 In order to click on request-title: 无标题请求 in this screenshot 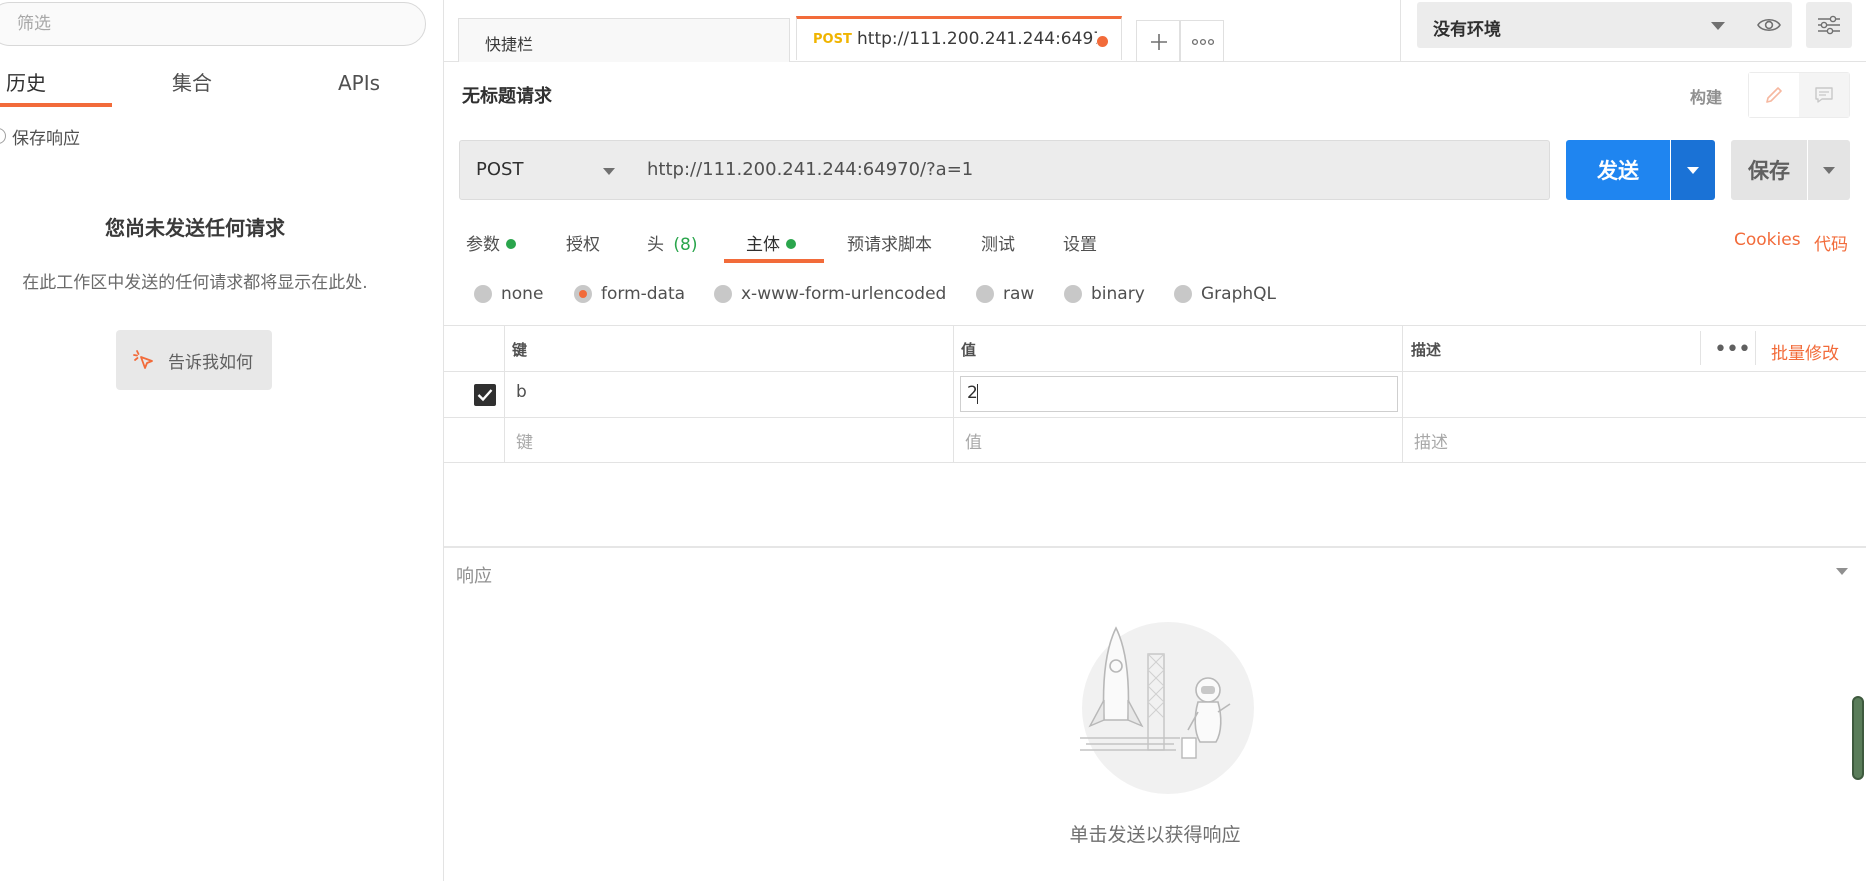, I will do `click(507, 95)`.